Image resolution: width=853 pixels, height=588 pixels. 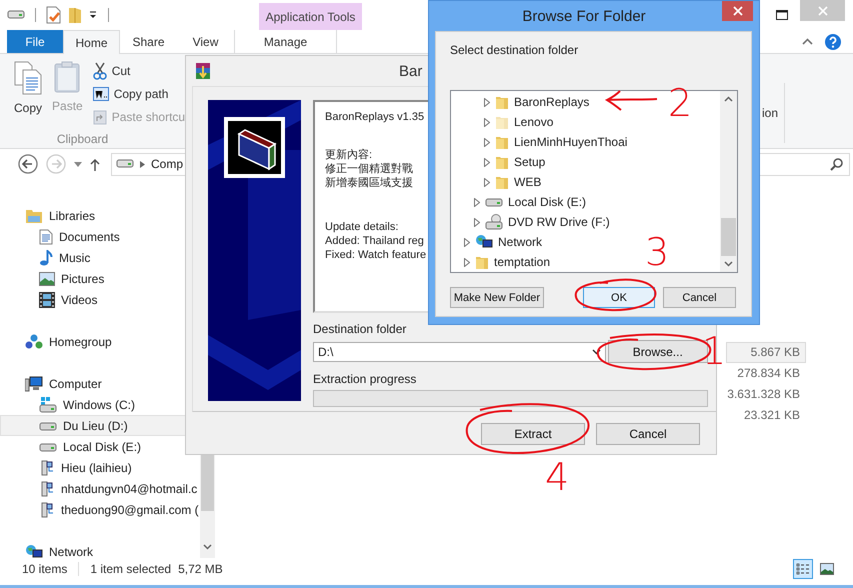 I want to click on file-size-cell: 3.631.328 KB, so click(x=766, y=394).